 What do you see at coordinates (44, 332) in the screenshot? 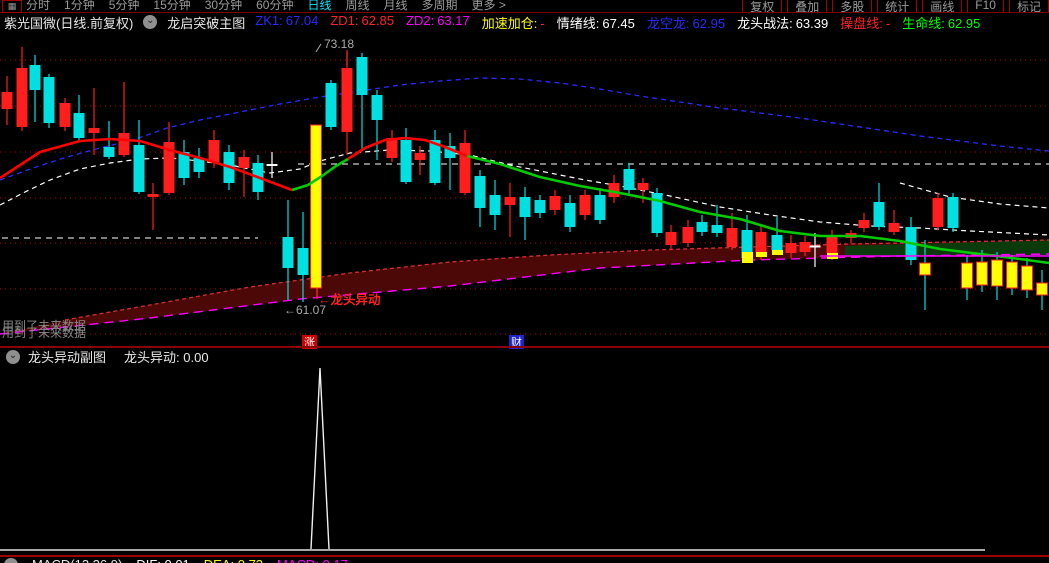
I see `svg-text: 用到了未来数据` at bounding box center [44, 332].